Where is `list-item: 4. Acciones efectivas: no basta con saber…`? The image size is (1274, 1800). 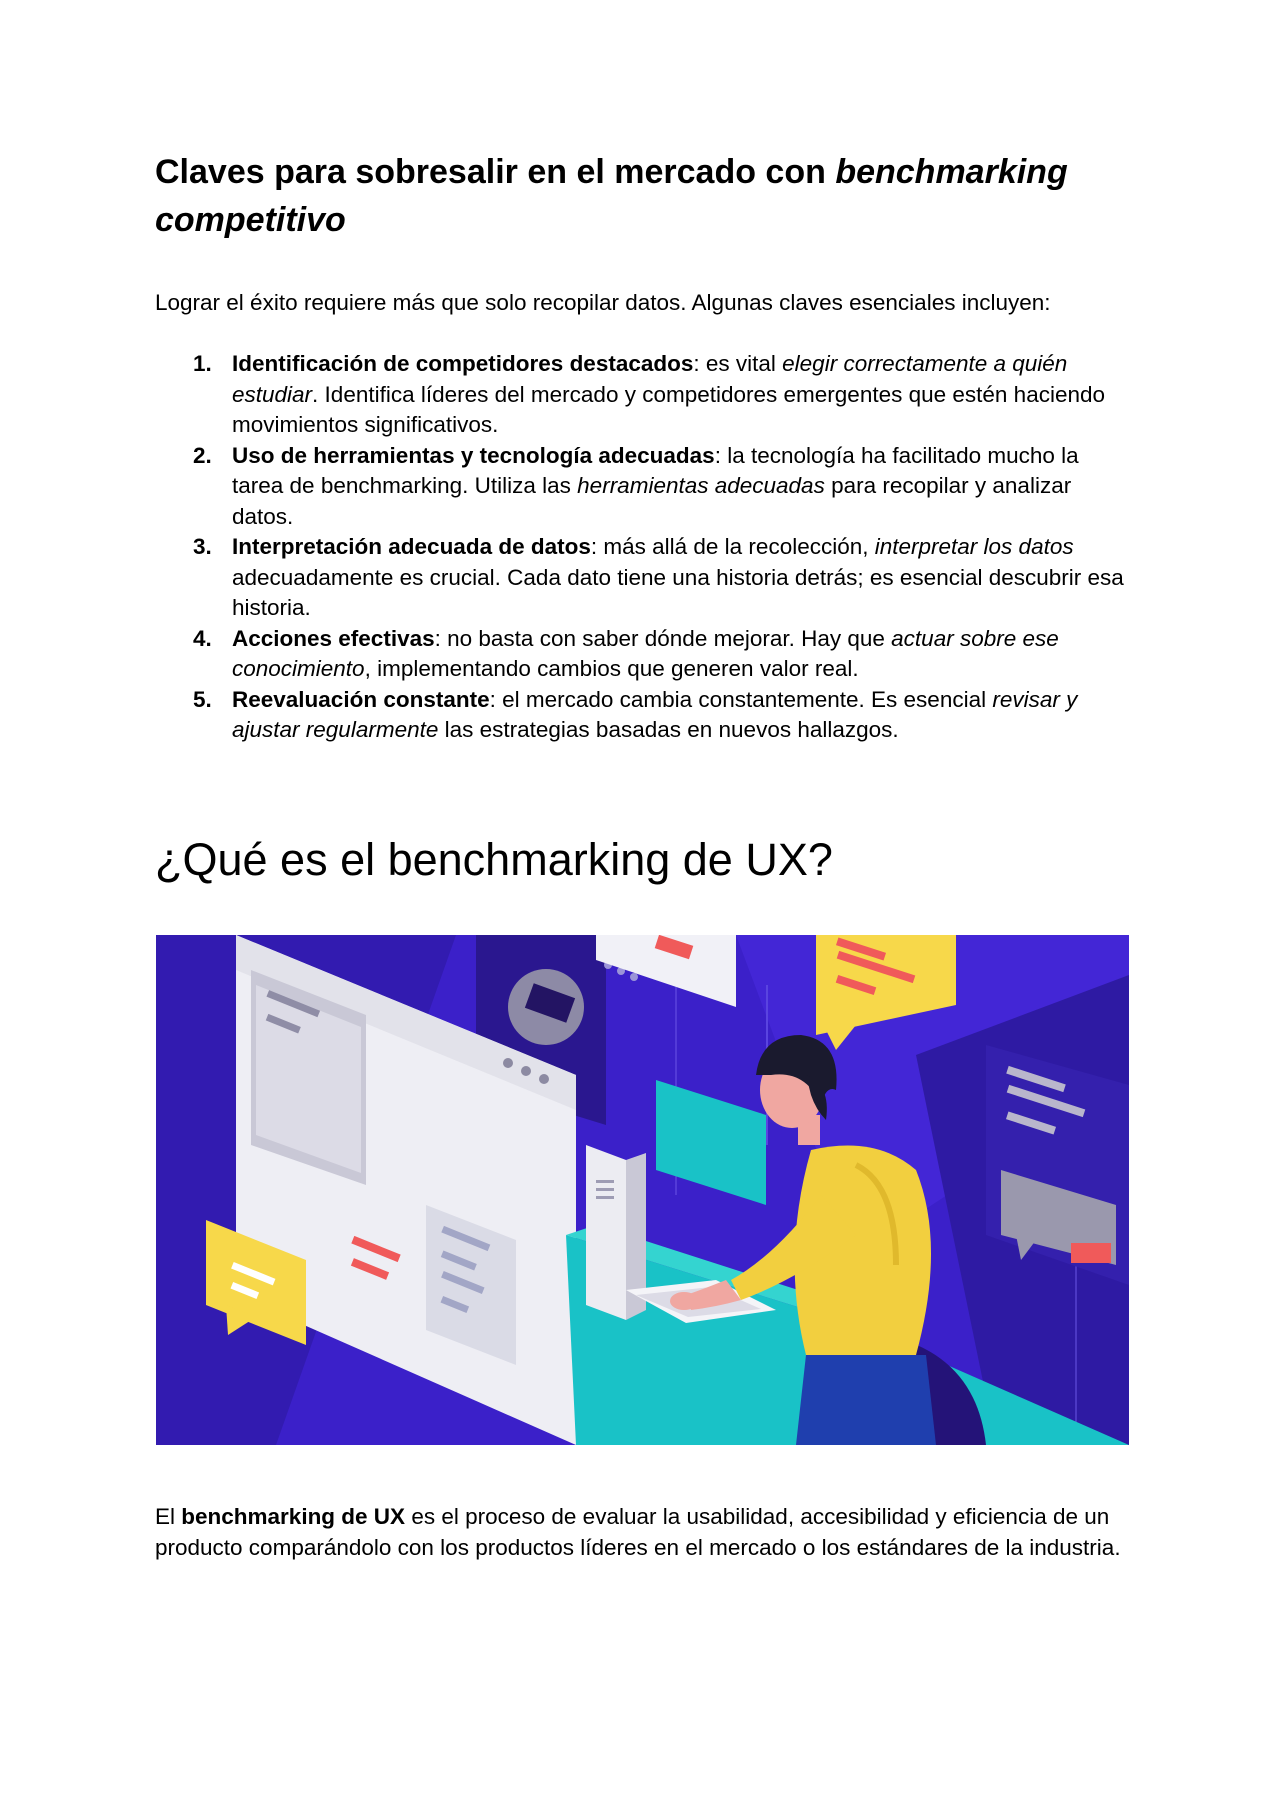 list-item: 4. Acciones efectivas: no basta con saber… is located at coordinates (640, 654).